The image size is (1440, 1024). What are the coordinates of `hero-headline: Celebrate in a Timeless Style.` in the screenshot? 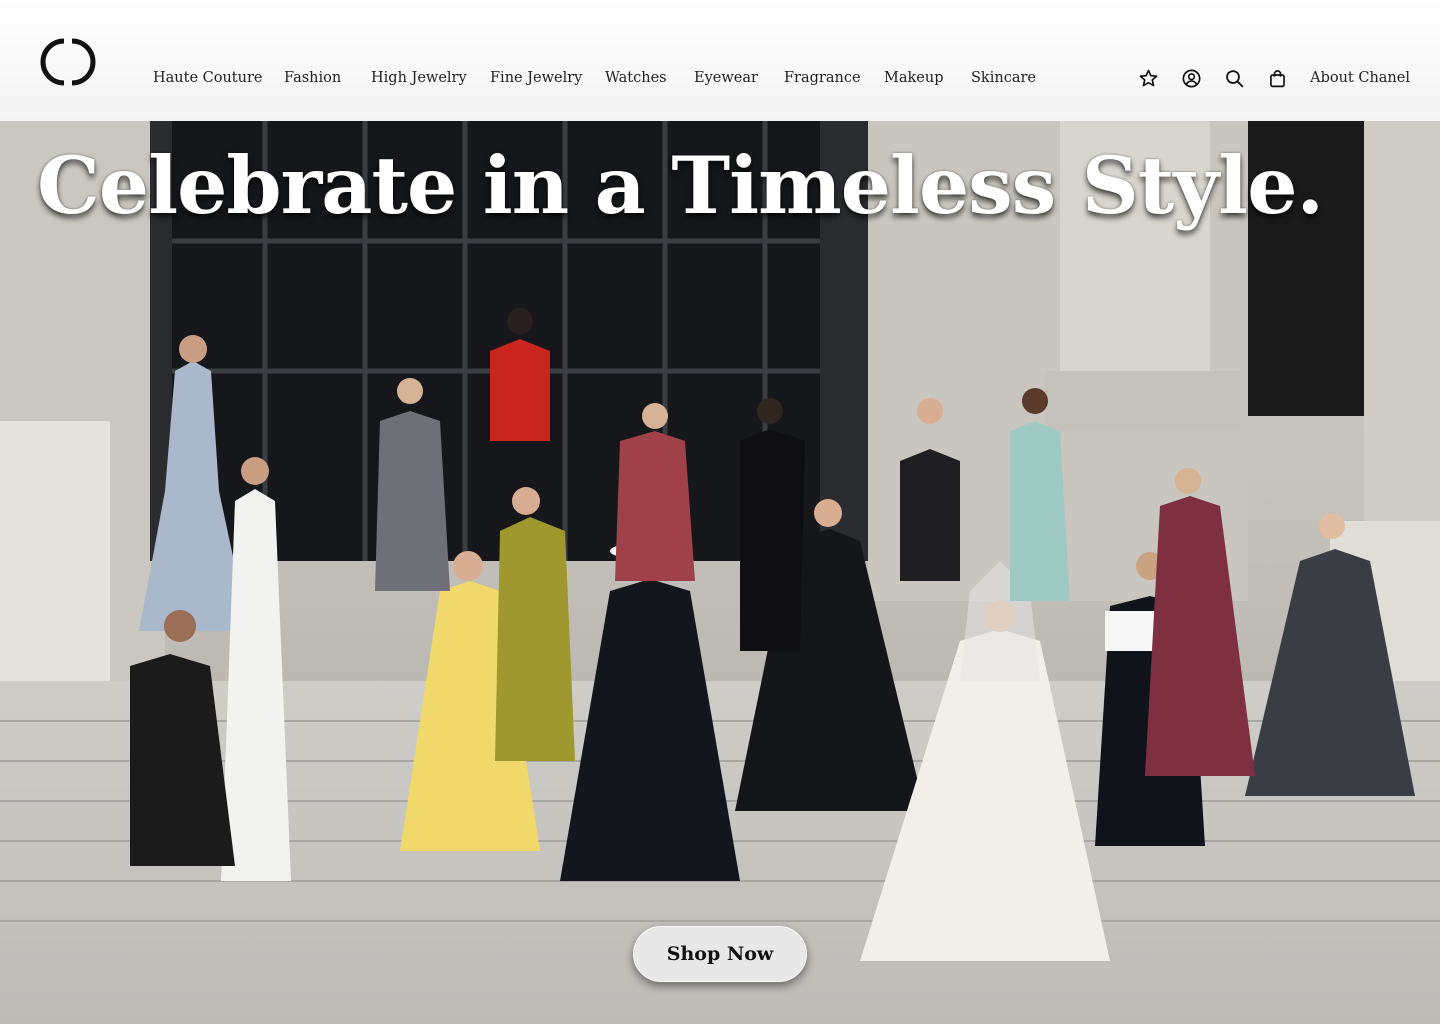 It's located at (680, 185).